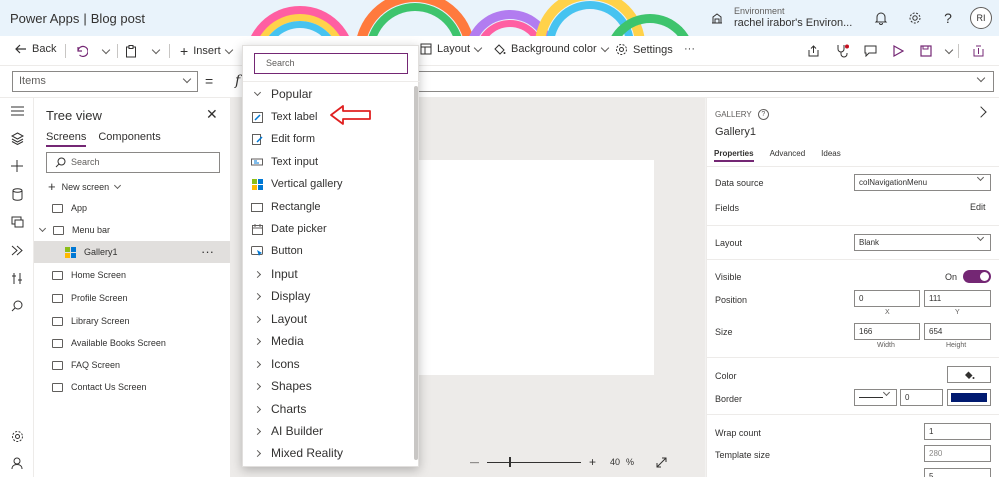 The width and height of the screenshot is (999, 477). I want to click on tab-advanced: Advanced, so click(788, 155).